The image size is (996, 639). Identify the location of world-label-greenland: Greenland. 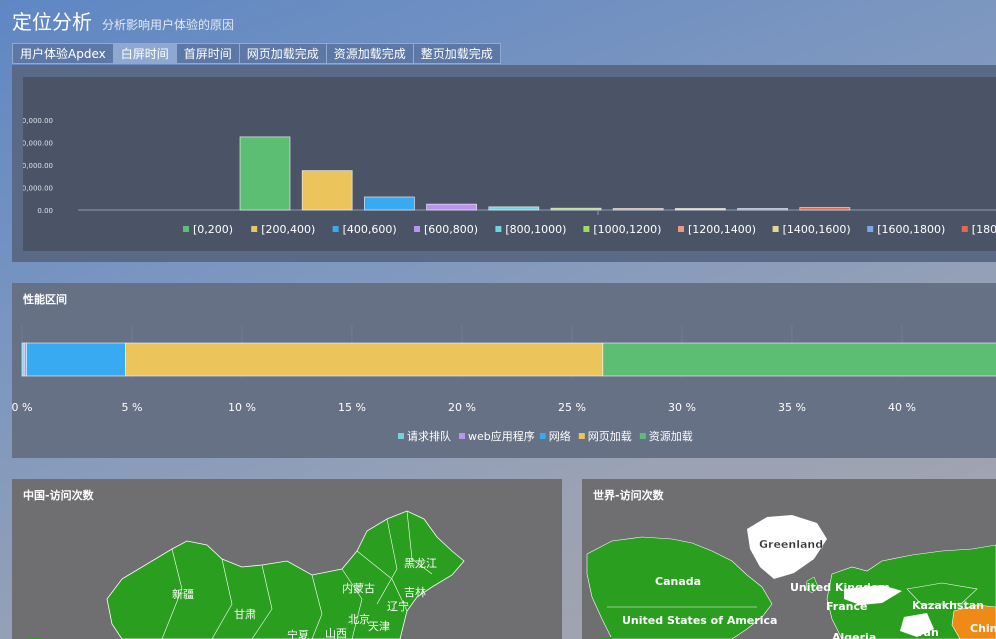
(791, 544).